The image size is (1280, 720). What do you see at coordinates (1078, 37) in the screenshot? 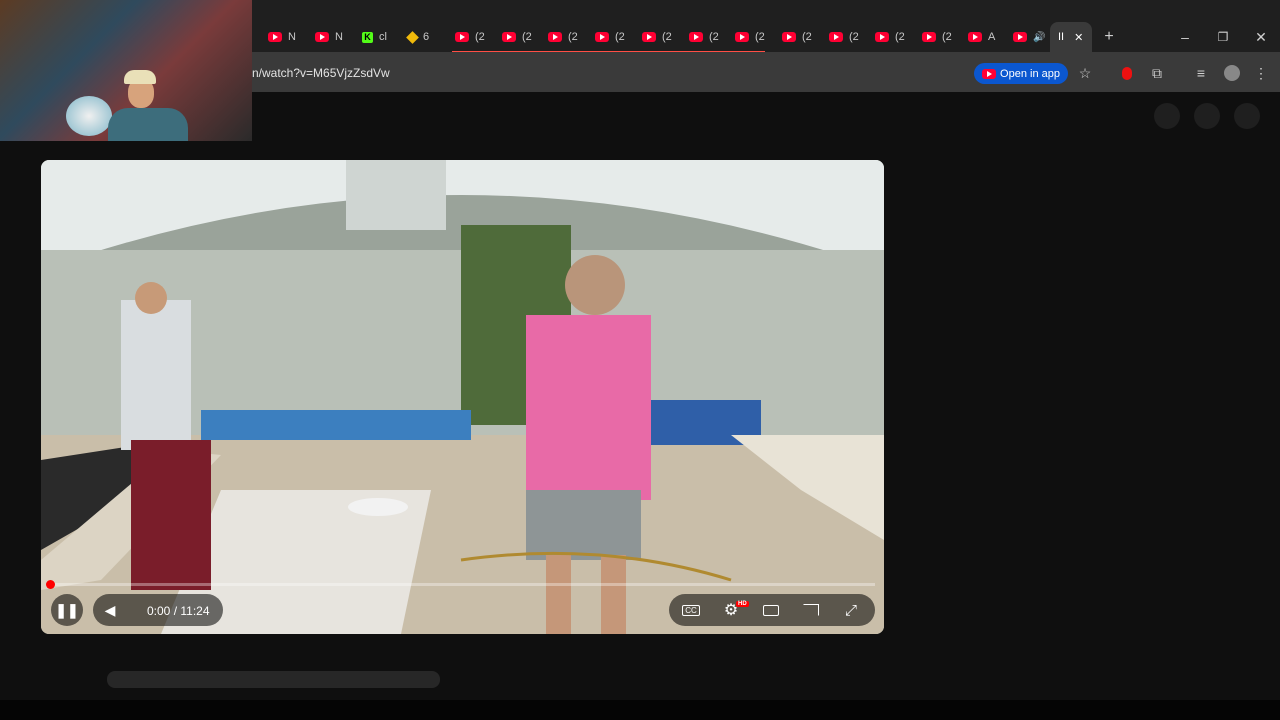
I see `close-icon: ✕` at bounding box center [1078, 37].